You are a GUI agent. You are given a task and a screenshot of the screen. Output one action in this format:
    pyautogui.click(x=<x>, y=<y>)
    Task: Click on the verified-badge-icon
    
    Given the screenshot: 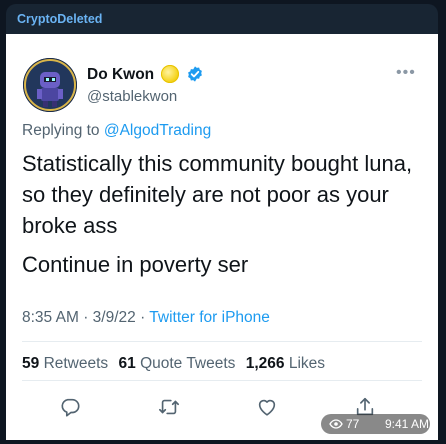 What is the action you would take?
    pyautogui.click(x=195, y=74)
    